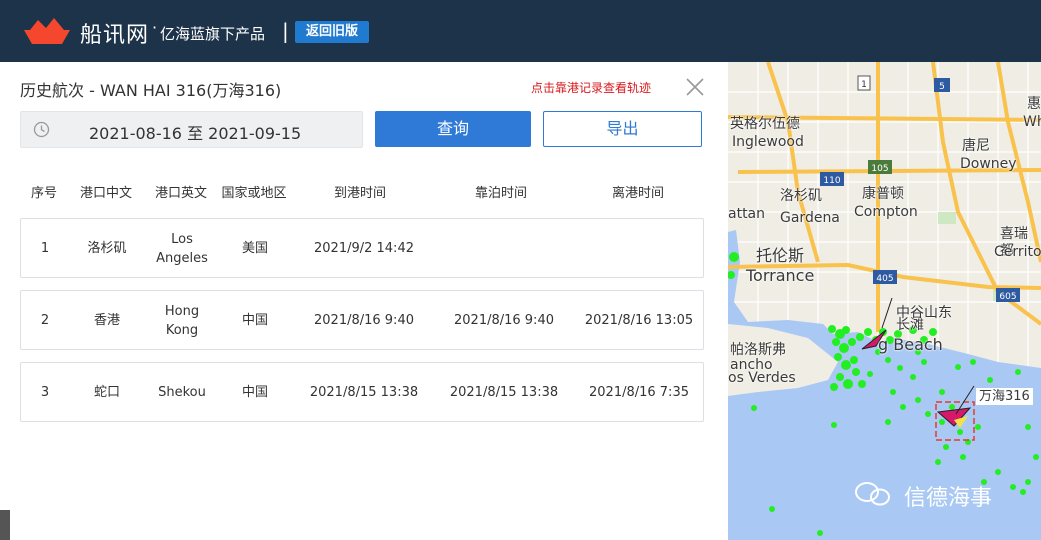 The width and height of the screenshot is (1041, 540). What do you see at coordinates (780, 255) in the screenshot?
I see `map-label-torrance-cn: 托伦斯` at bounding box center [780, 255].